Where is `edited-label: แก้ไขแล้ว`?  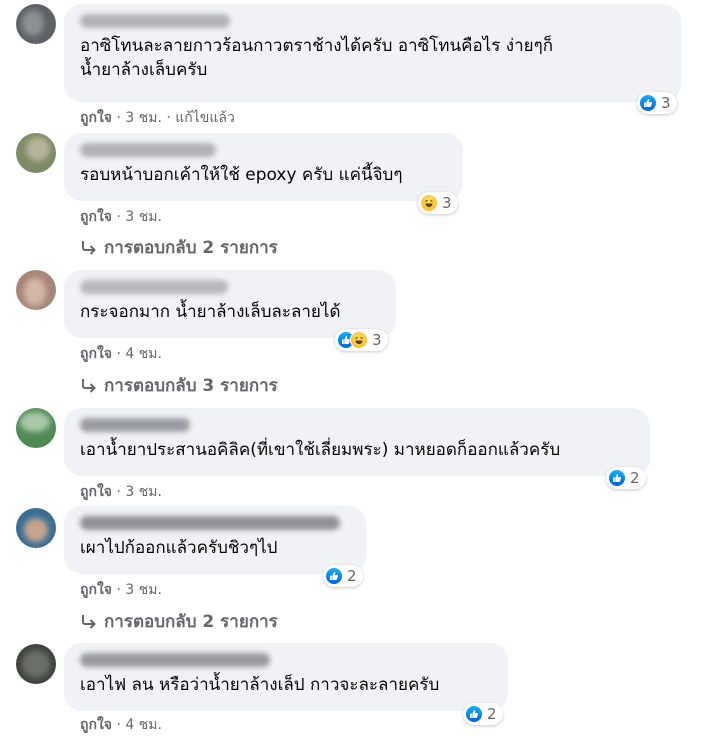
edited-label: แก้ไขแล้ว is located at coordinates (205, 118).